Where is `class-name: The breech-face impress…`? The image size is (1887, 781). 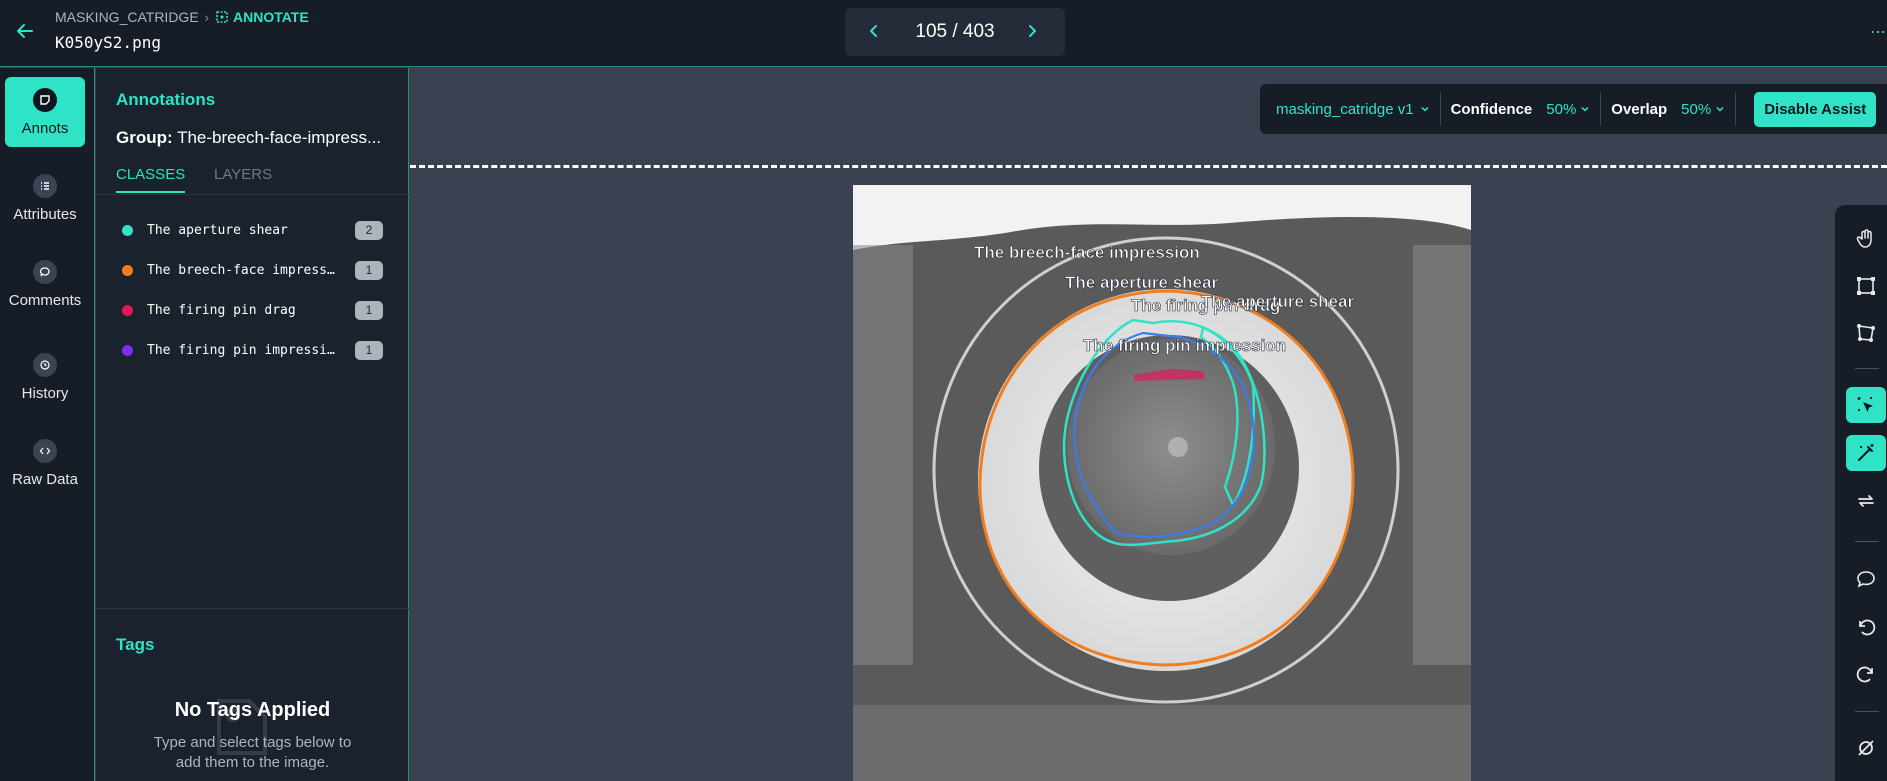 class-name: The breech-face impress… is located at coordinates (241, 270).